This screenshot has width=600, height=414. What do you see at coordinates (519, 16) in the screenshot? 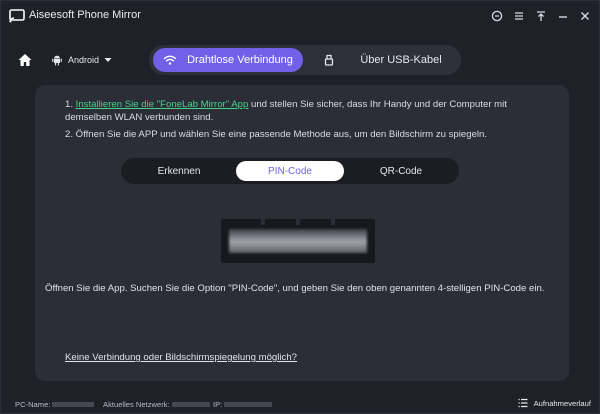
I see `menu-icon` at bounding box center [519, 16].